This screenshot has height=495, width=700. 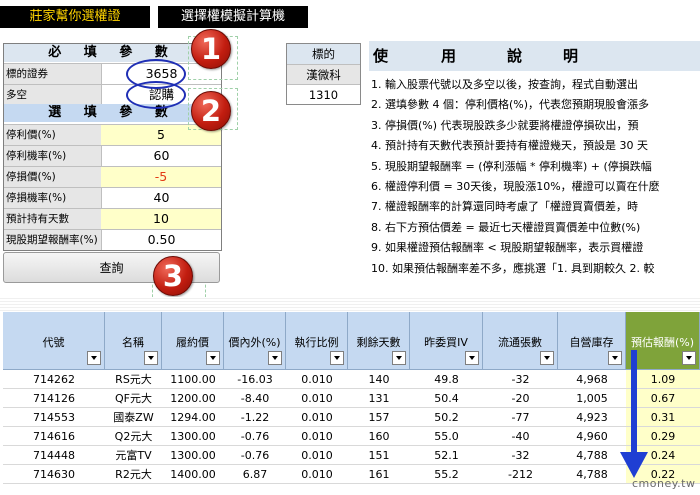 I want to click on param-label: 停損價(%), so click(x=52, y=177).